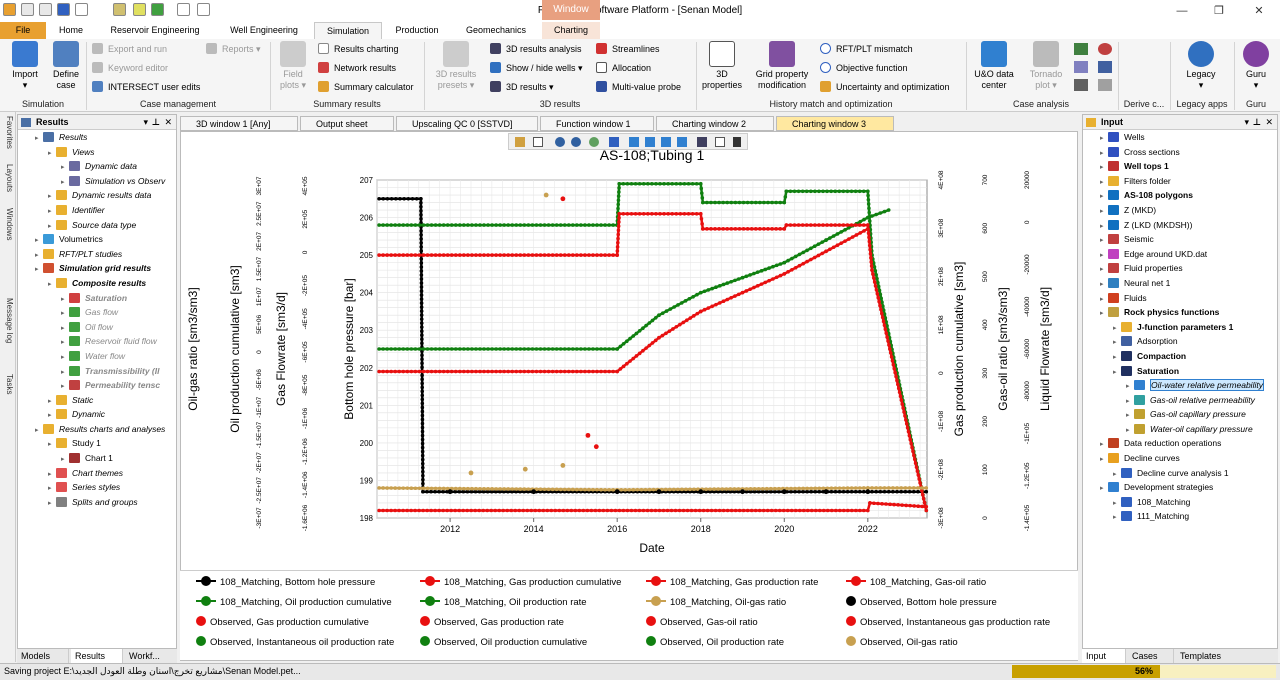 This screenshot has width=1280, height=680. I want to click on legend-item: Observed, Gas production cumulative, so click(282, 623).